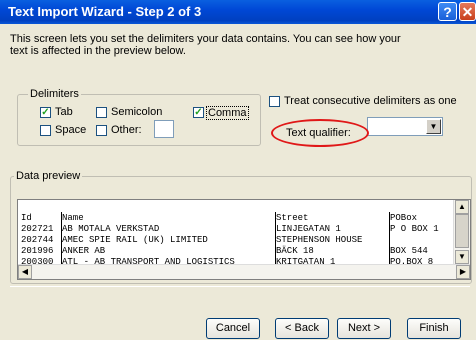 The height and width of the screenshot is (340, 476). Describe the element at coordinates (447, 11) in the screenshot. I see `help-button: ?` at that location.